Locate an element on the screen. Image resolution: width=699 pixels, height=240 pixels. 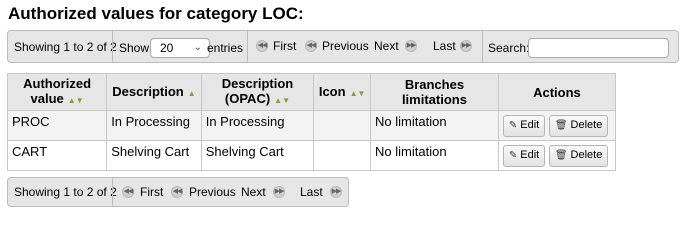
sort-up-icon: ▲ is located at coordinates (191, 93).